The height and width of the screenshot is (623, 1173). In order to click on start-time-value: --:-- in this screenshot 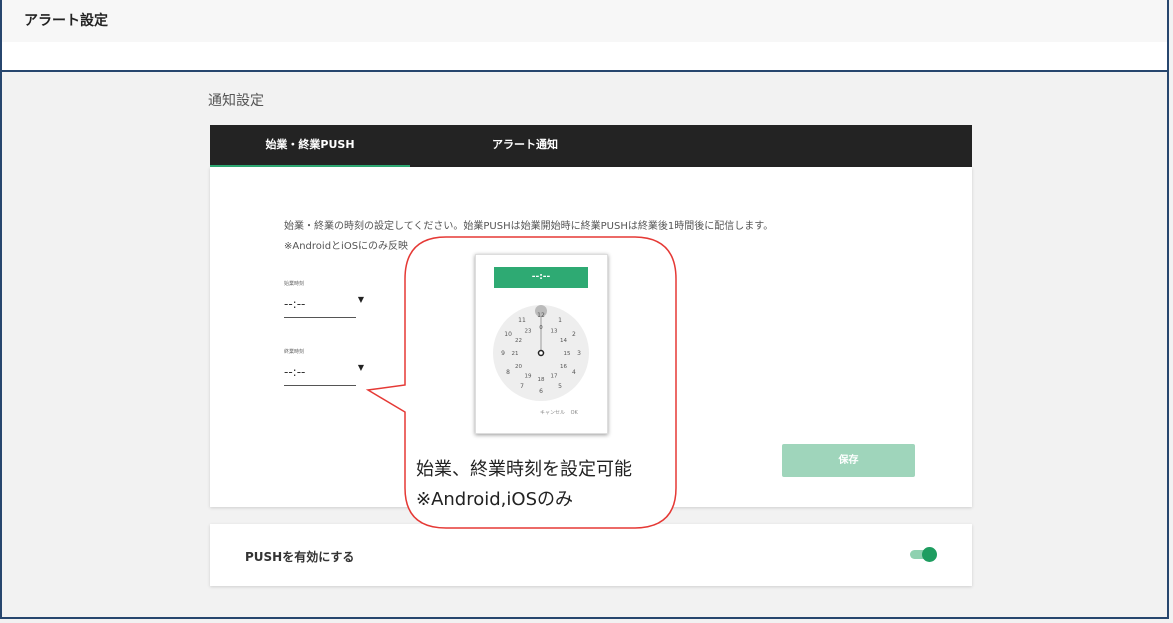, I will do `click(295, 304)`.